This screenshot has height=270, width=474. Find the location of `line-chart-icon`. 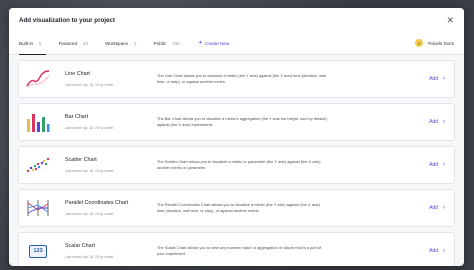

line-chart-icon is located at coordinates (38, 79).